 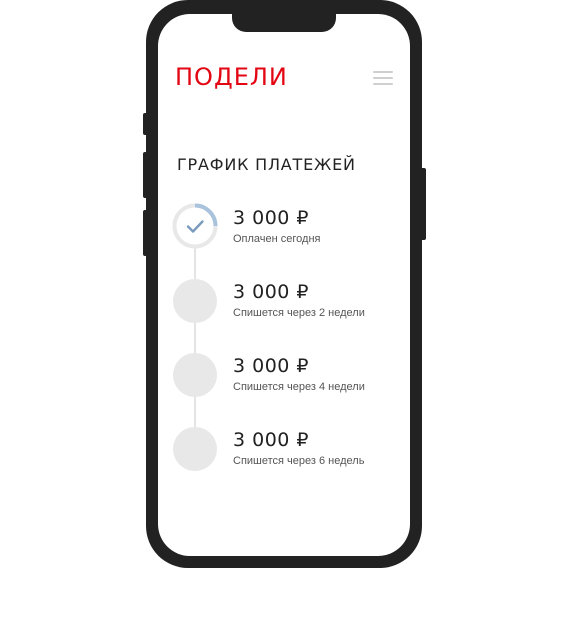 I want to click on payment-caption: Спишется через 6 недель, so click(x=299, y=461).